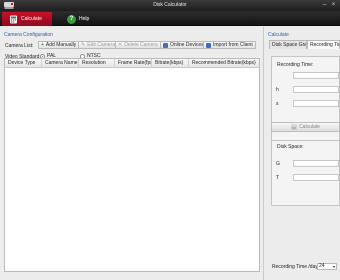 The height and width of the screenshot is (280, 340). I want to click on unit-g-label: G, so click(278, 164).